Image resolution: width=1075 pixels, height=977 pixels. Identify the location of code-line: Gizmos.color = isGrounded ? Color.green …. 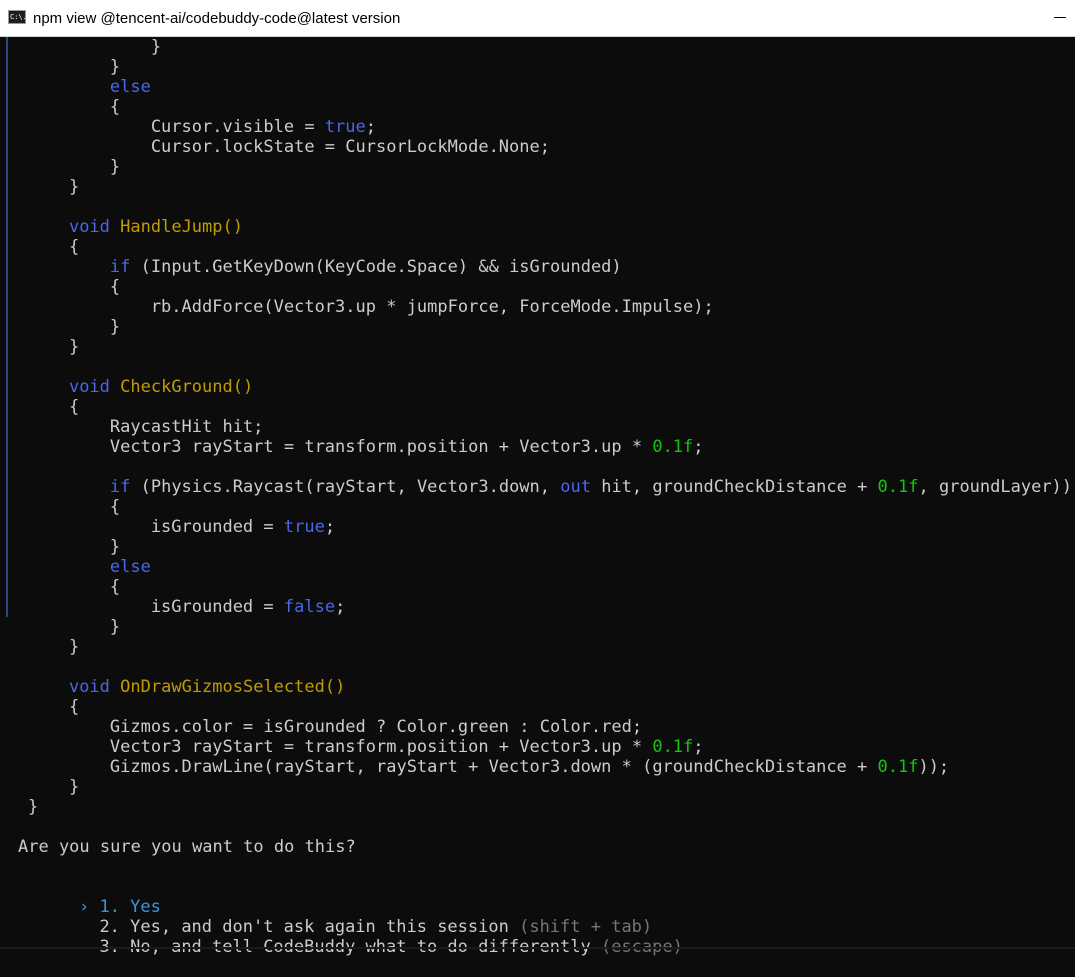
(335, 727).